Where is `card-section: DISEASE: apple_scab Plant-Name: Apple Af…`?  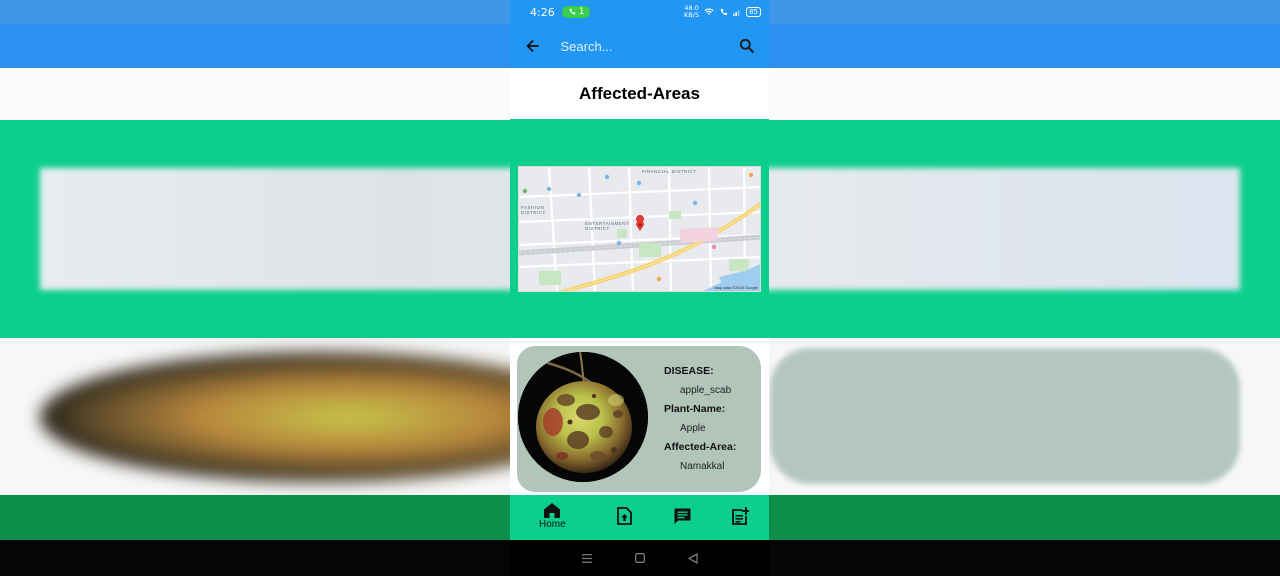 card-section: DISEASE: apple_scab Plant-Name: Apple Af… is located at coordinates (639, 416).